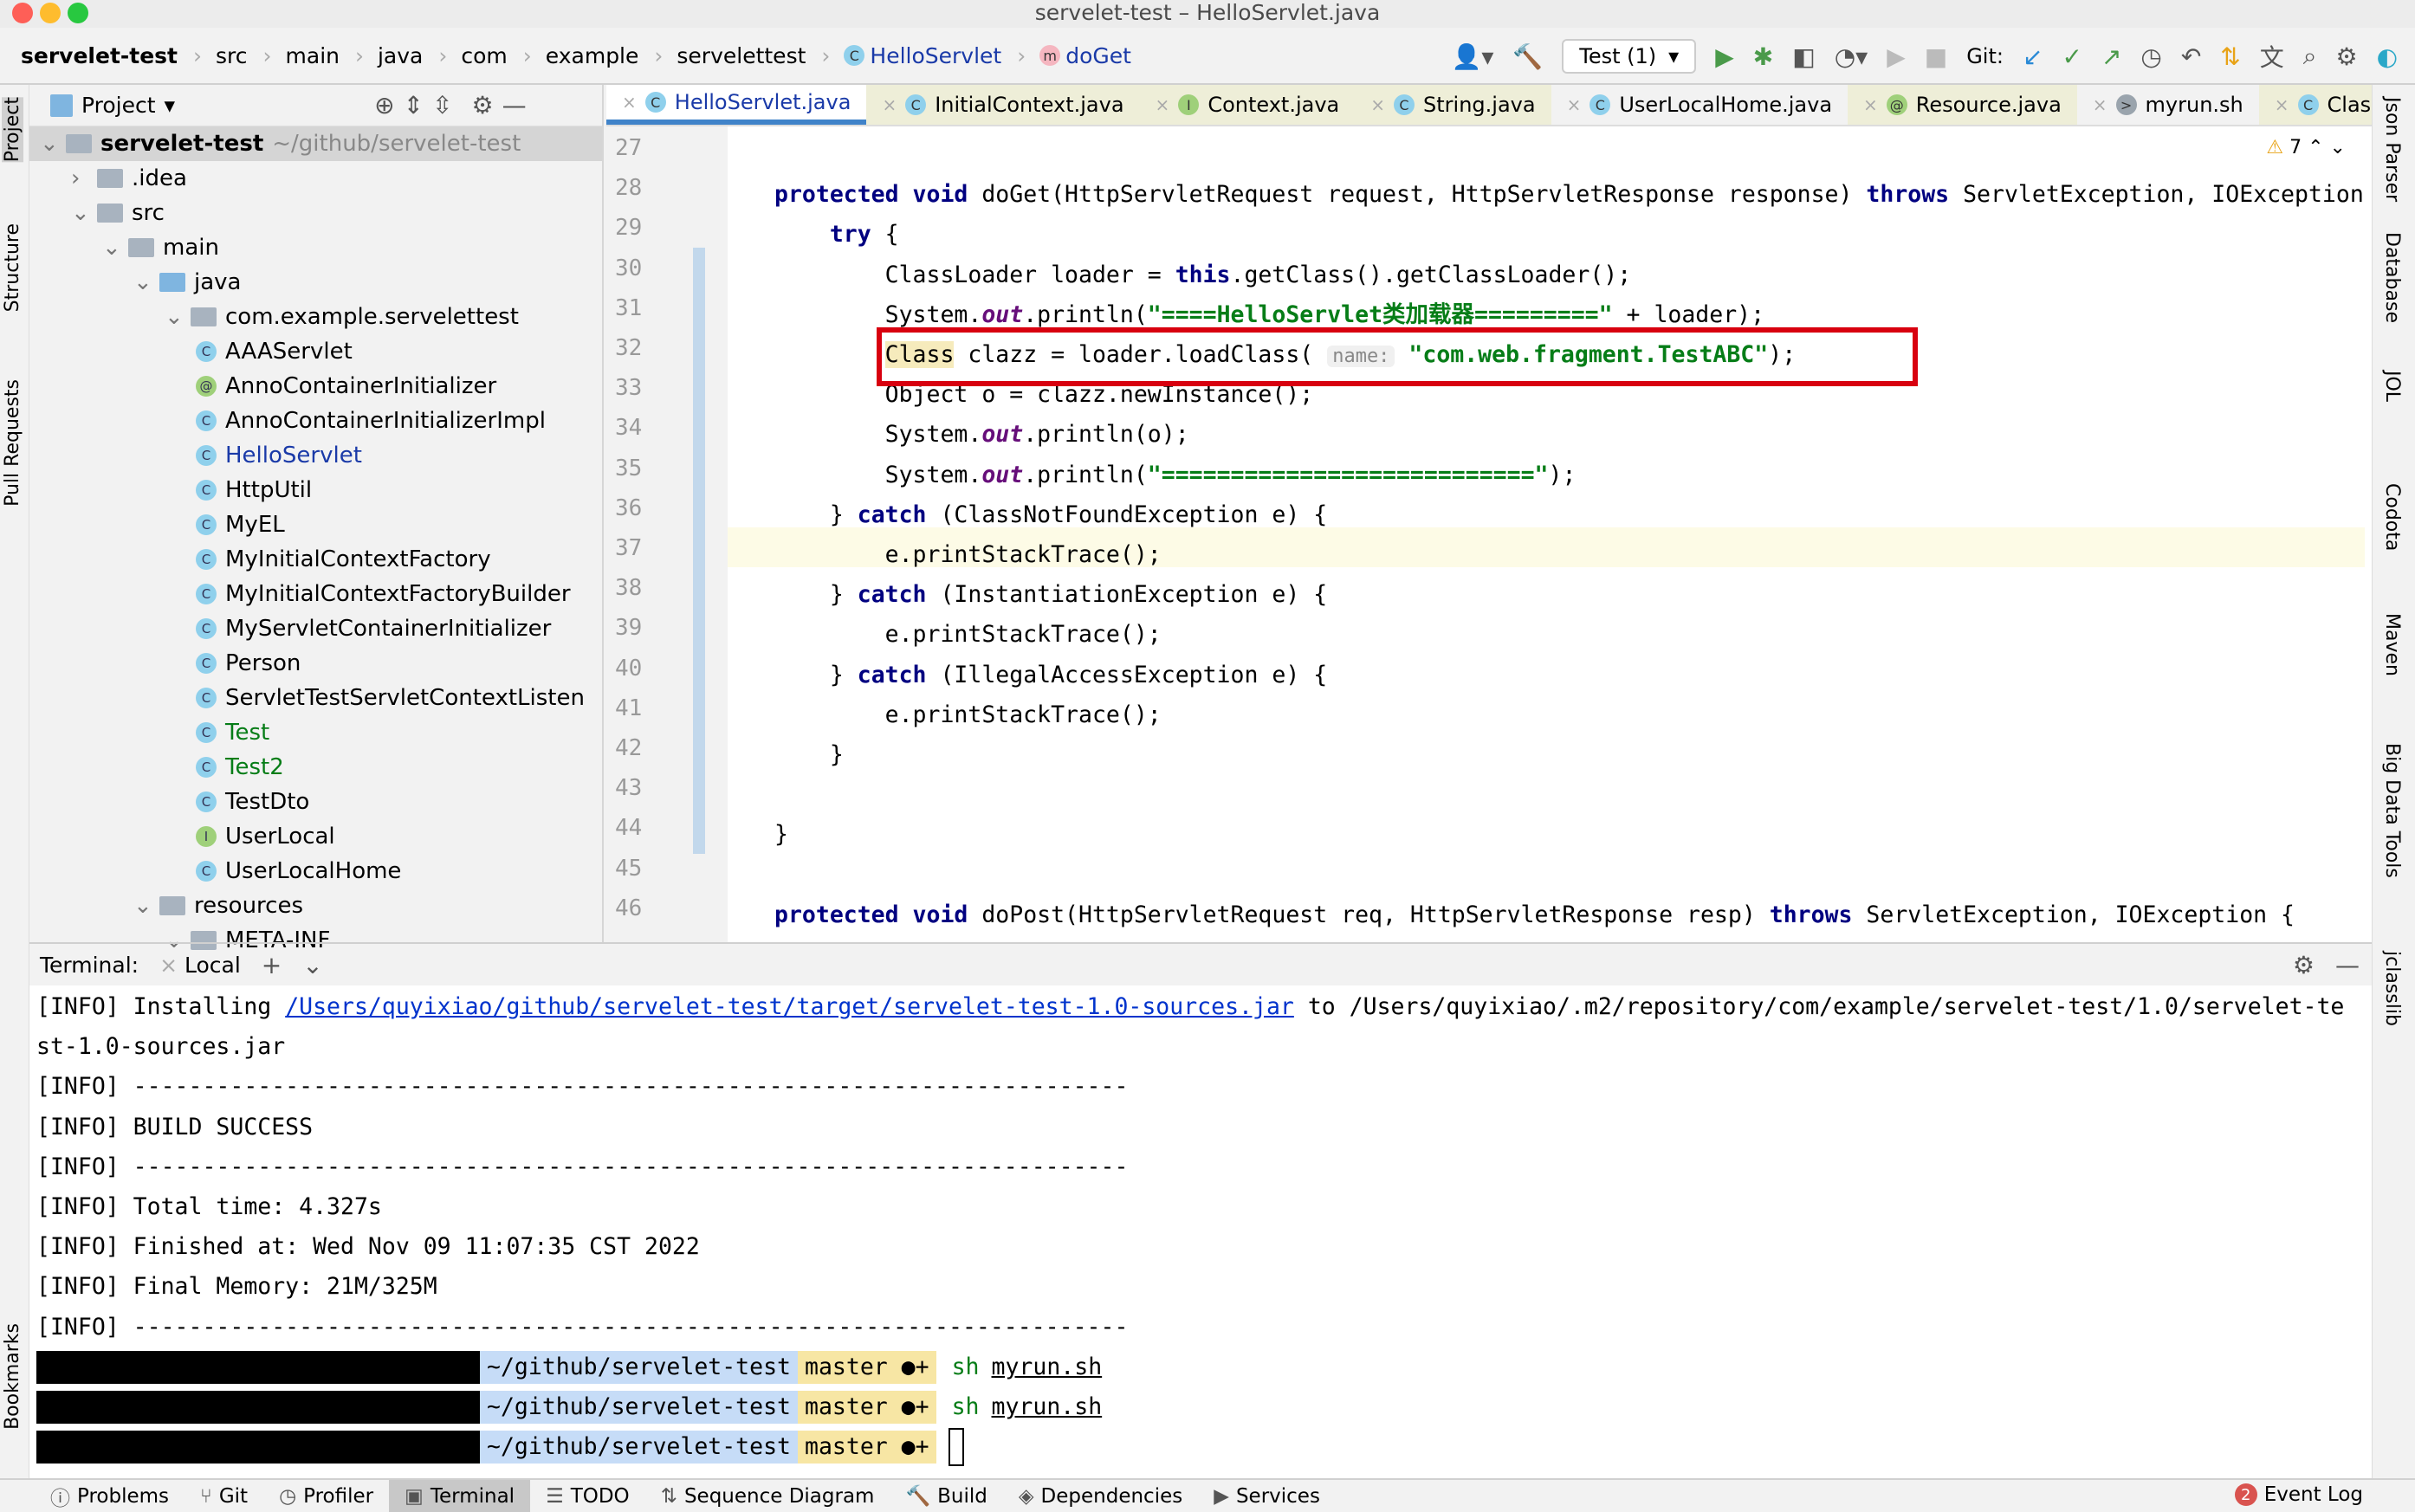 Image resolution: width=2415 pixels, height=1512 pixels. I want to click on breadcrumb-item: com, so click(496, 55).